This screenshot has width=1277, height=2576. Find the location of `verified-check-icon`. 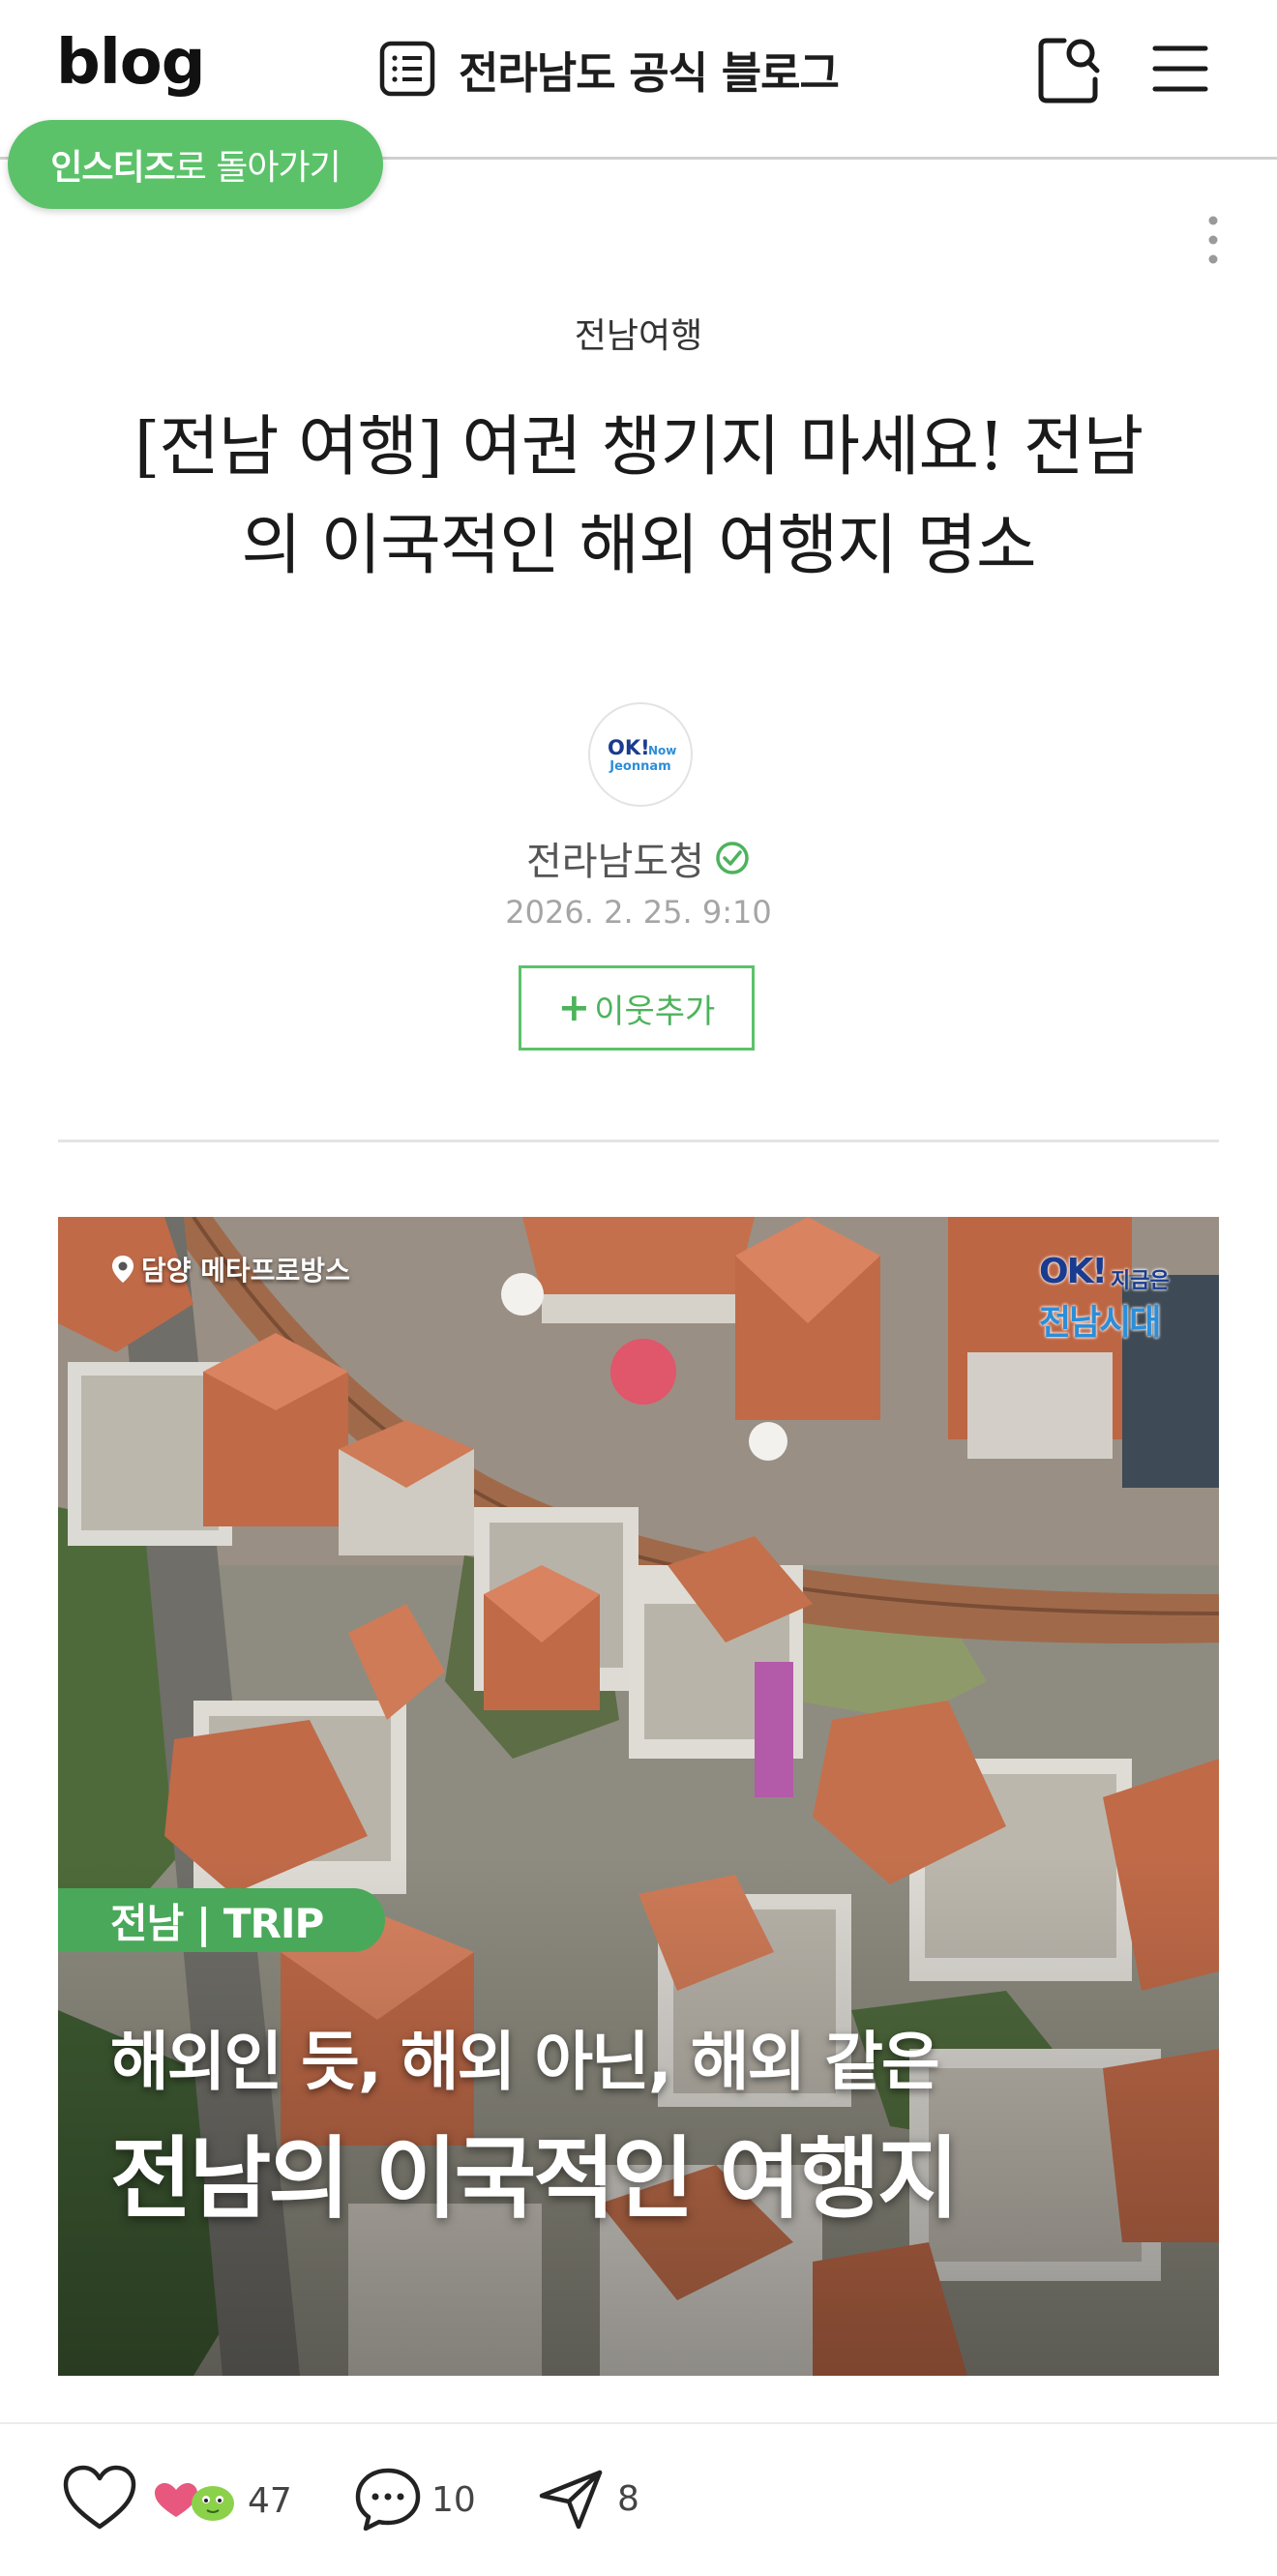

verified-check-icon is located at coordinates (732, 858).